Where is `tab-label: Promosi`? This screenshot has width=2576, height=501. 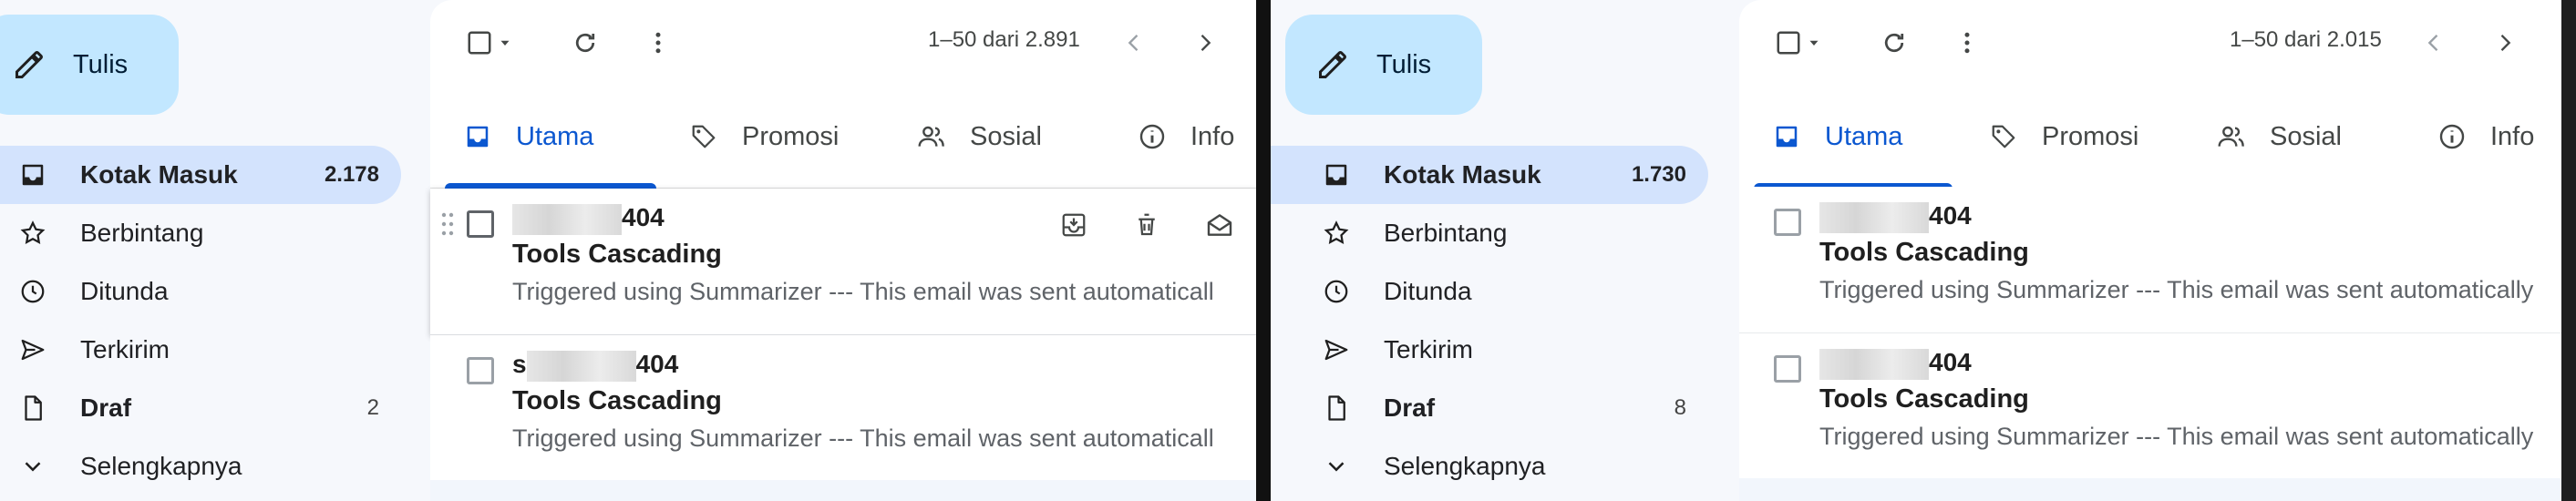
tab-label: Promosi is located at coordinates (791, 136).